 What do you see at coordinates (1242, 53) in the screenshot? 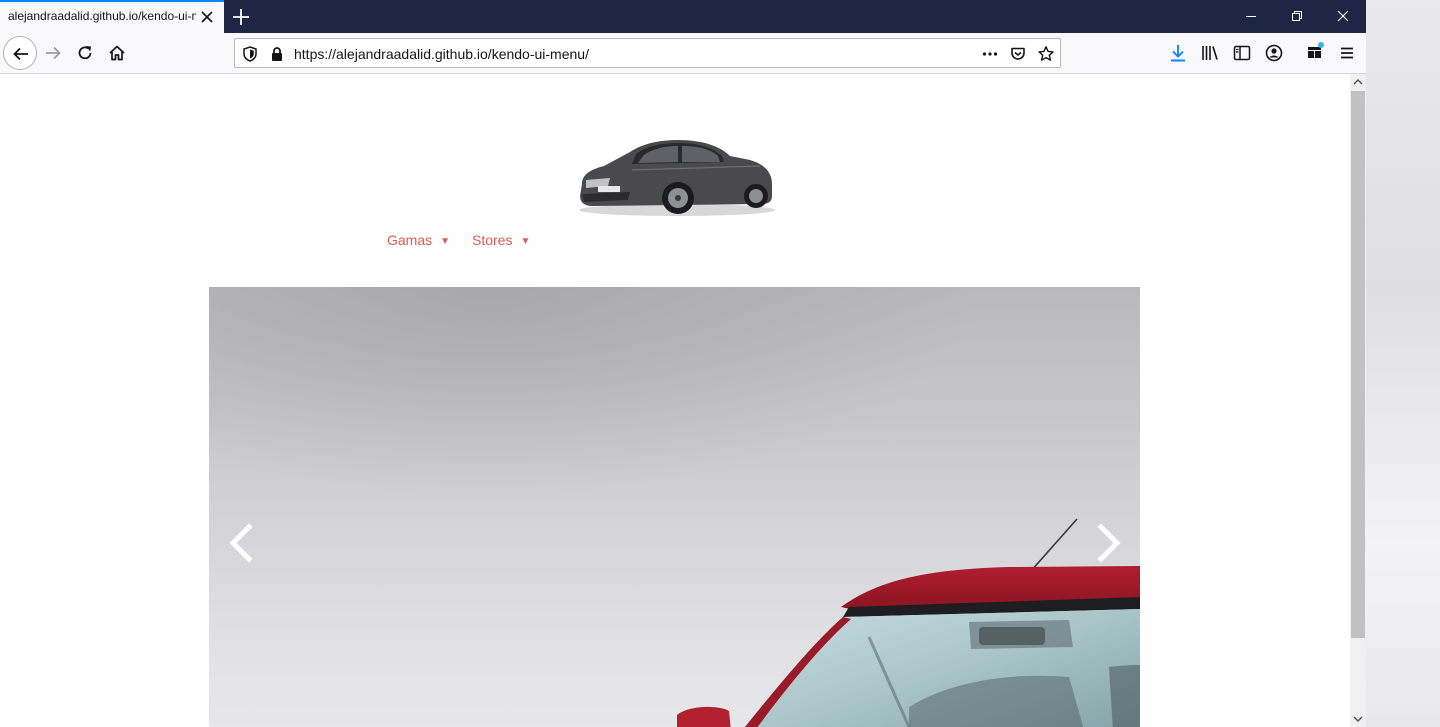
I see `sidebar-icon` at bounding box center [1242, 53].